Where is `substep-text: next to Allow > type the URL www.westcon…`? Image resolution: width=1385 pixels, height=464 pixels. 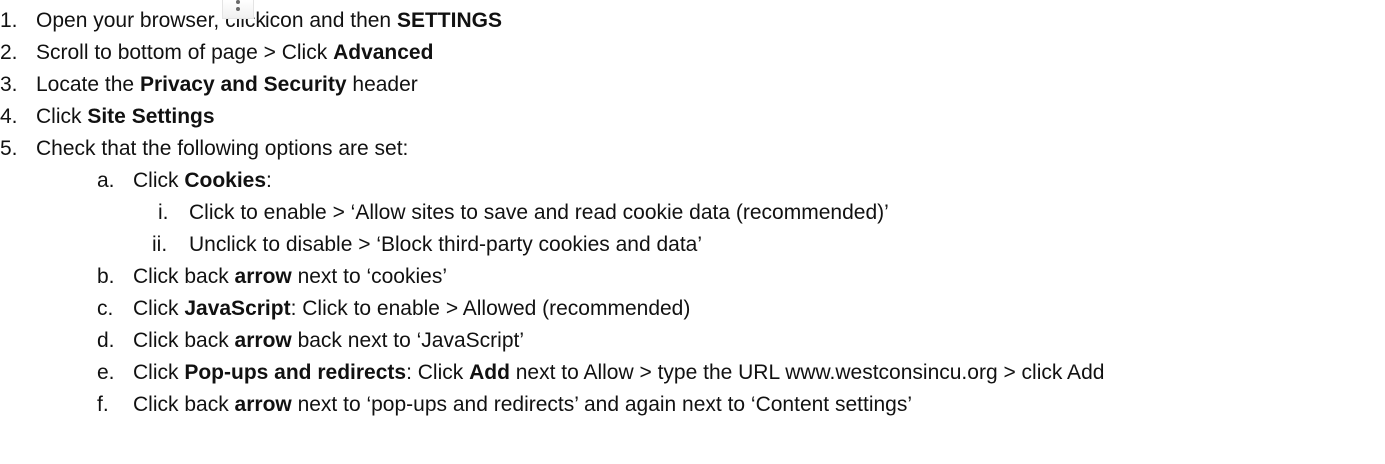
substep-text: next to Allow > type the URL www.westcon… is located at coordinates (810, 372).